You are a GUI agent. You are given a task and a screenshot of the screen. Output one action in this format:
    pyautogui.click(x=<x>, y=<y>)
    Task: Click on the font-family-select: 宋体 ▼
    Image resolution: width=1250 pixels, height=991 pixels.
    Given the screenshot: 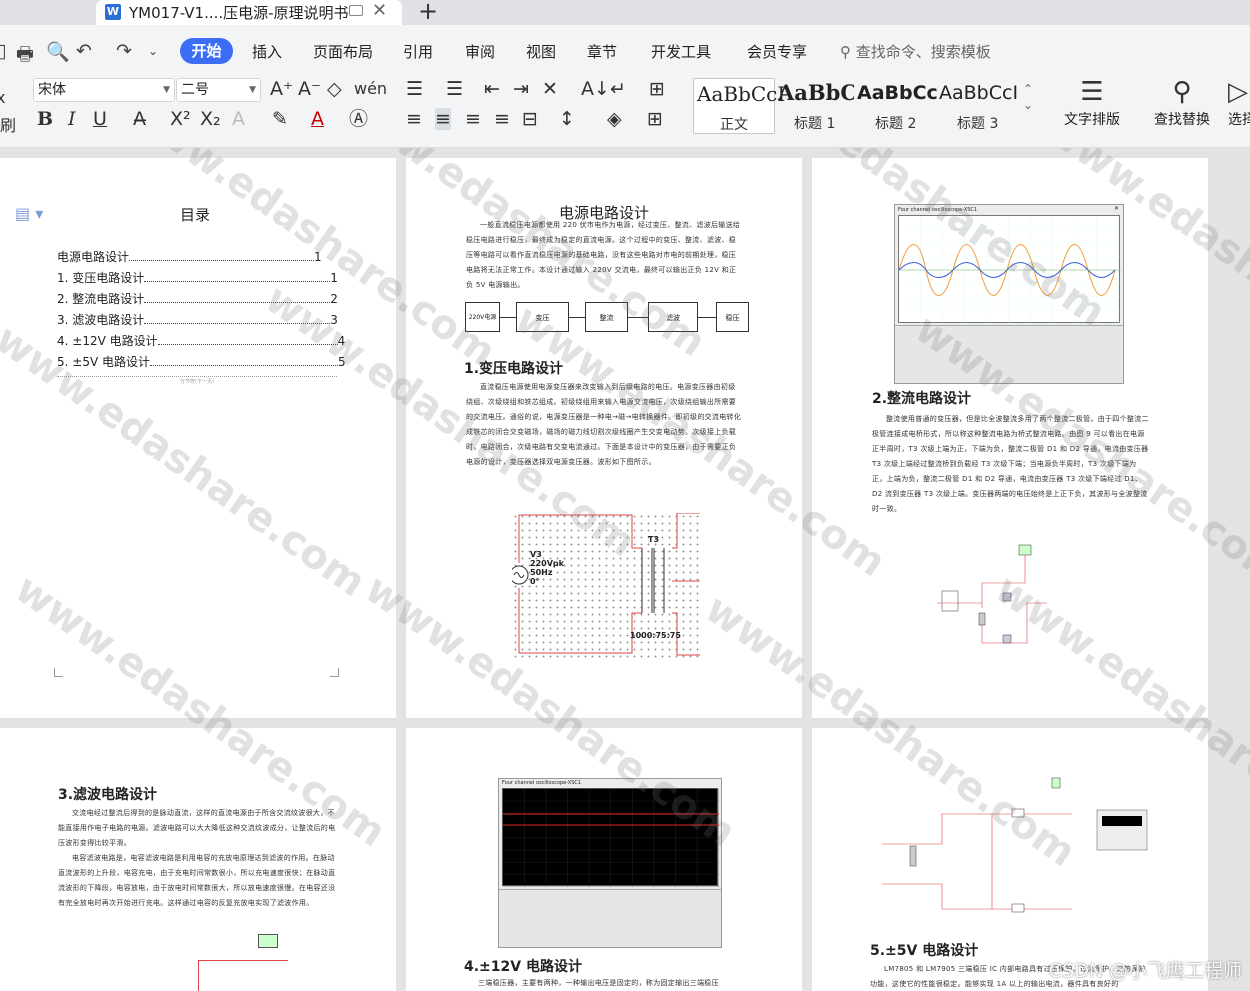 What is the action you would take?
    pyautogui.click(x=104, y=90)
    